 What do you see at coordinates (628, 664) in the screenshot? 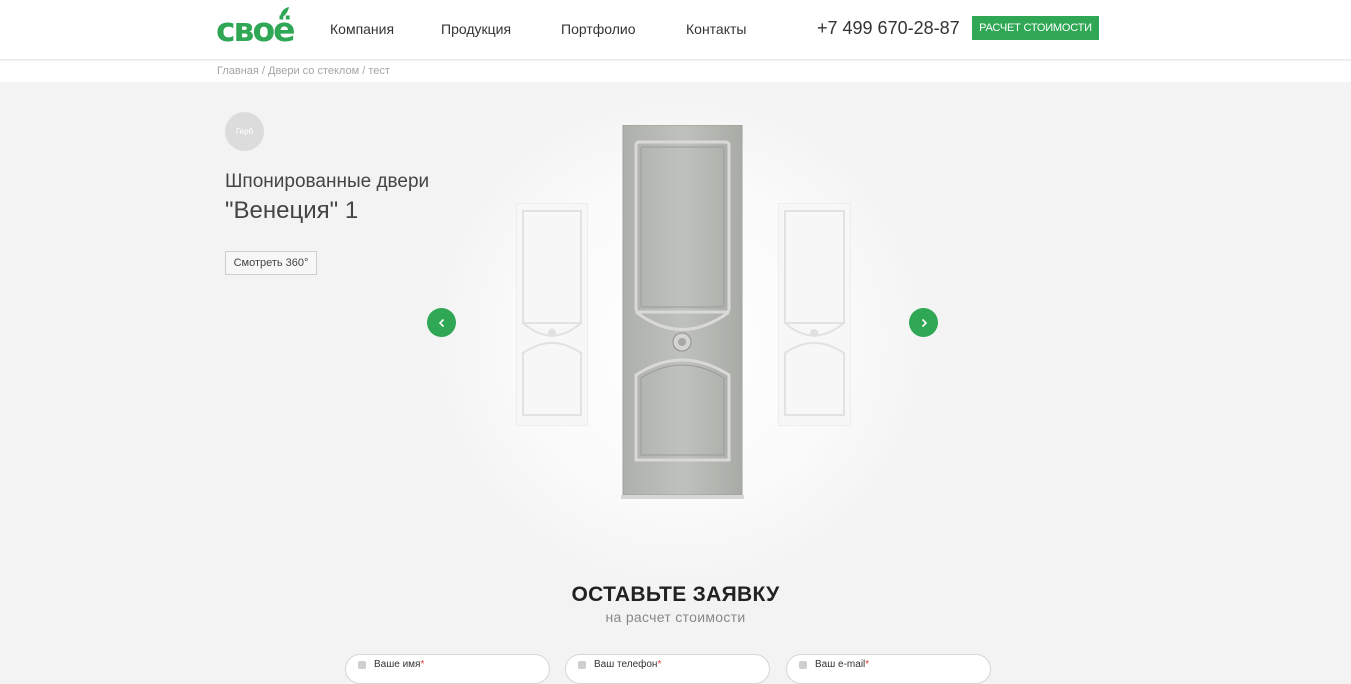
I see `phone-placeholder: Ваш телефон*` at bounding box center [628, 664].